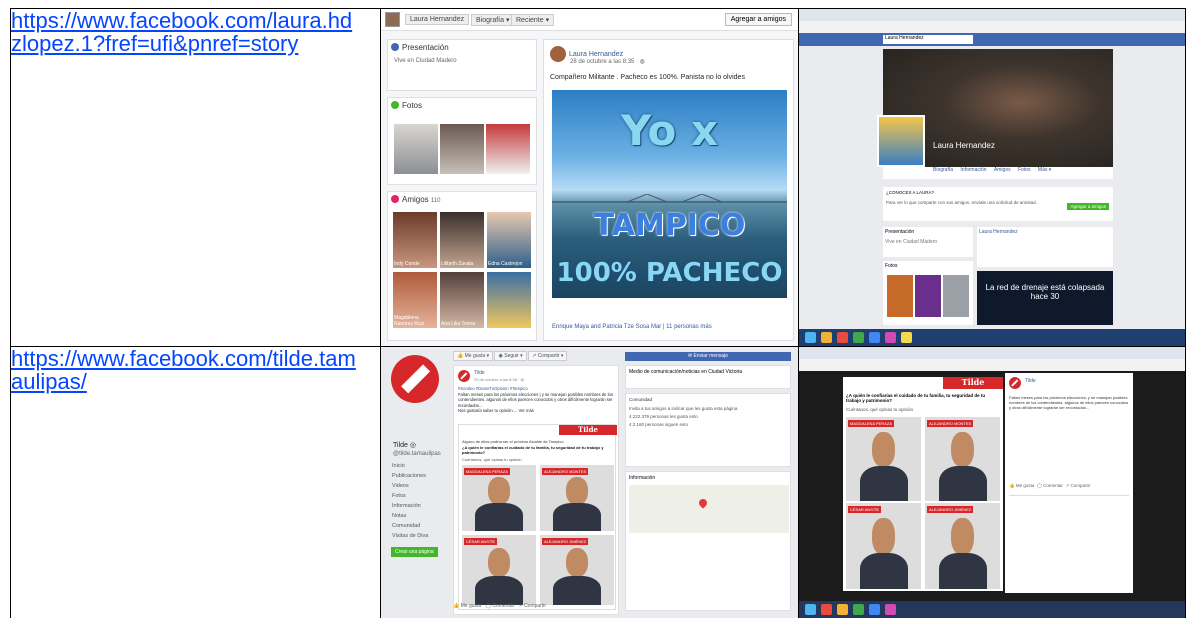 The height and width of the screenshot is (618, 1187). I want to click on send-message-button: ✉ Enviar mensaje, so click(708, 356).